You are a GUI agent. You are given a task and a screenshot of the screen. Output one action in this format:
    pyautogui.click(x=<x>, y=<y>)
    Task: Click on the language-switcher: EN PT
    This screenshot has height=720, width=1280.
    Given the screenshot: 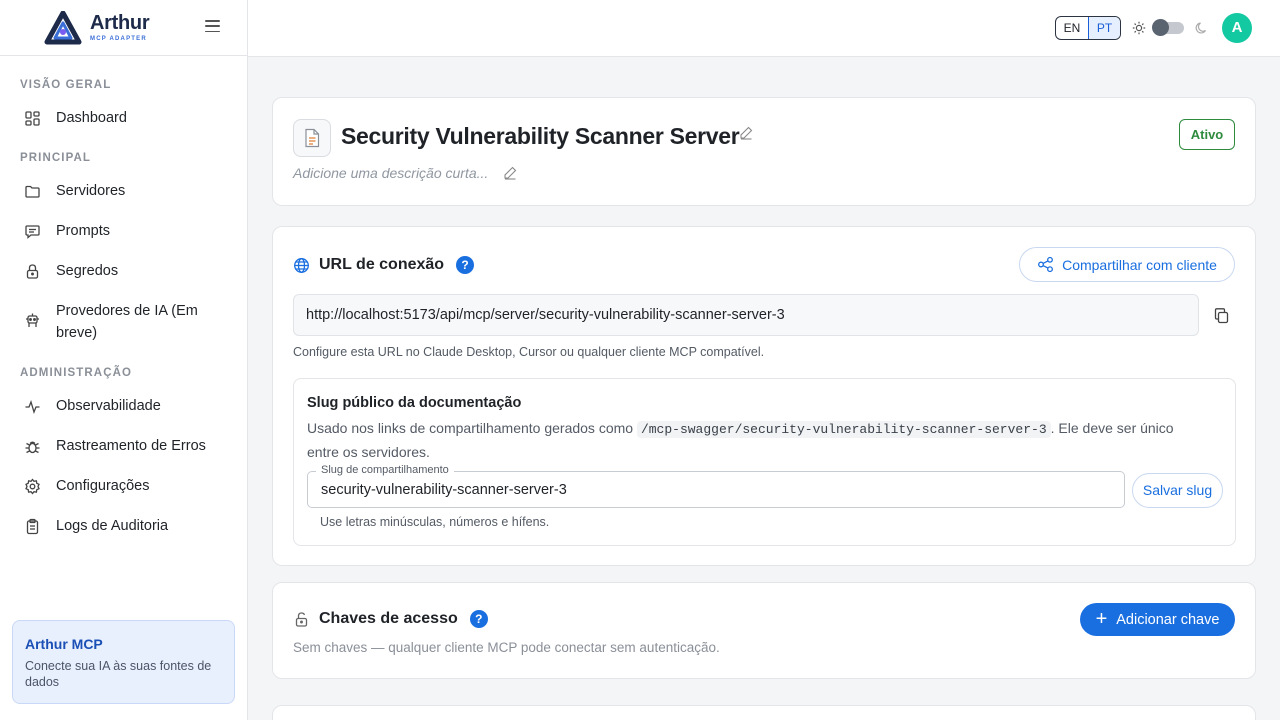 What is the action you would take?
    pyautogui.click(x=1088, y=28)
    